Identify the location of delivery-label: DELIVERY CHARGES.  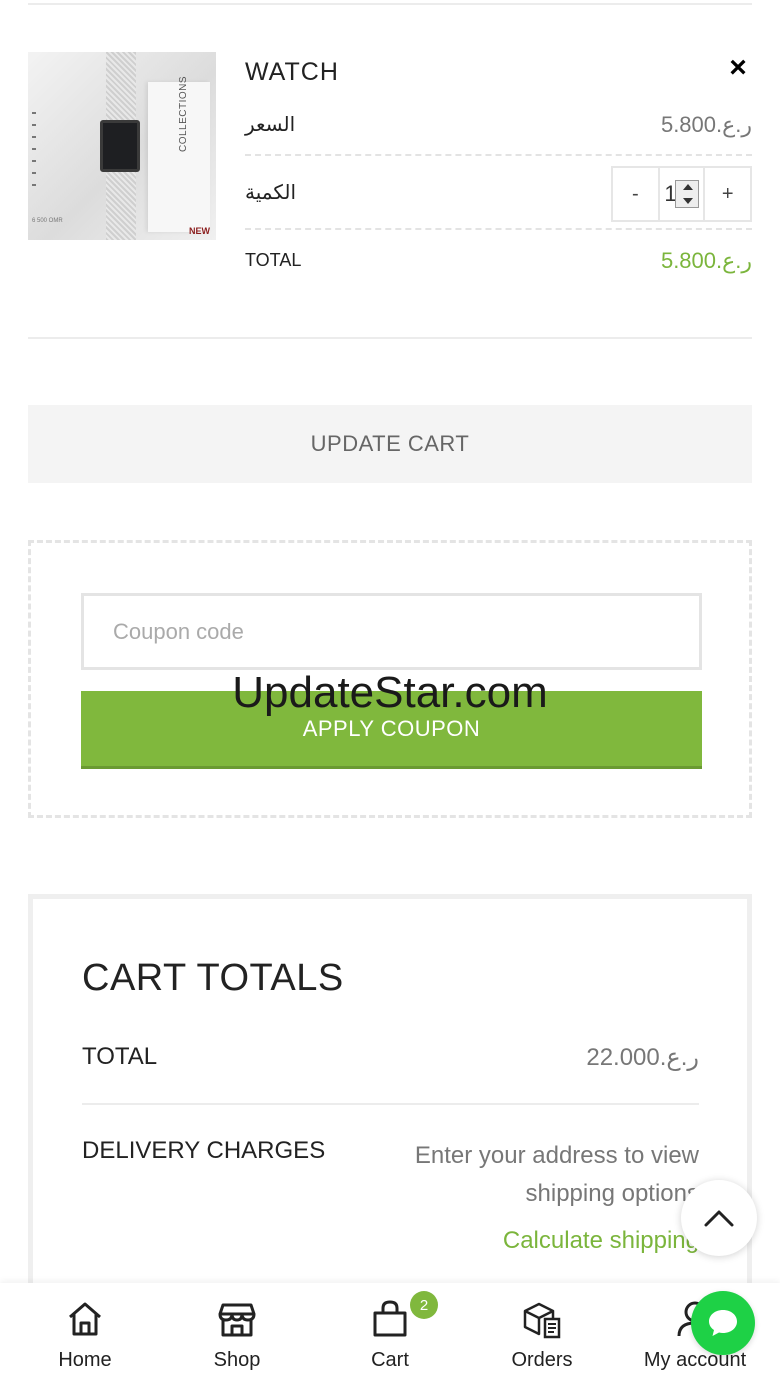
(204, 1150).